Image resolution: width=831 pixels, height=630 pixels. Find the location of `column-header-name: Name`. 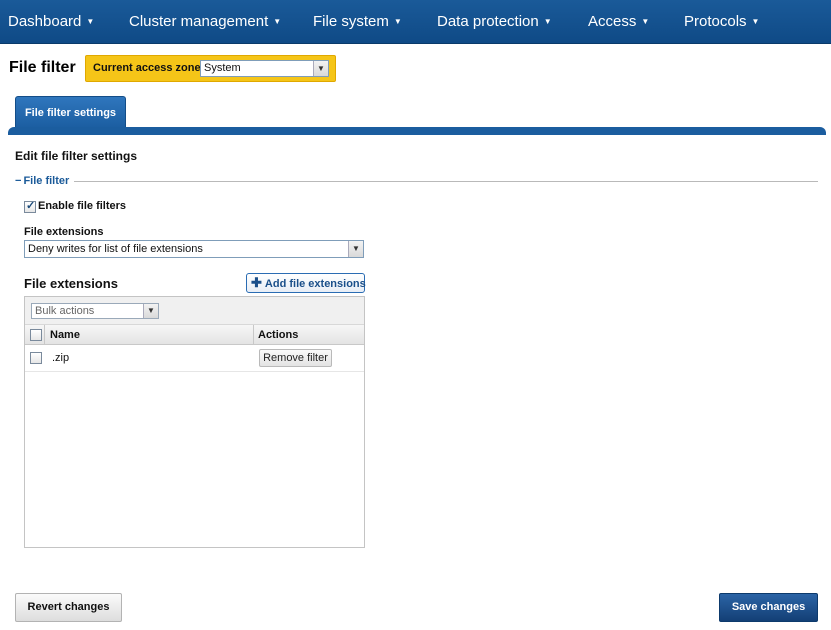

column-header-name: Name is located at coordinates (65, 335).